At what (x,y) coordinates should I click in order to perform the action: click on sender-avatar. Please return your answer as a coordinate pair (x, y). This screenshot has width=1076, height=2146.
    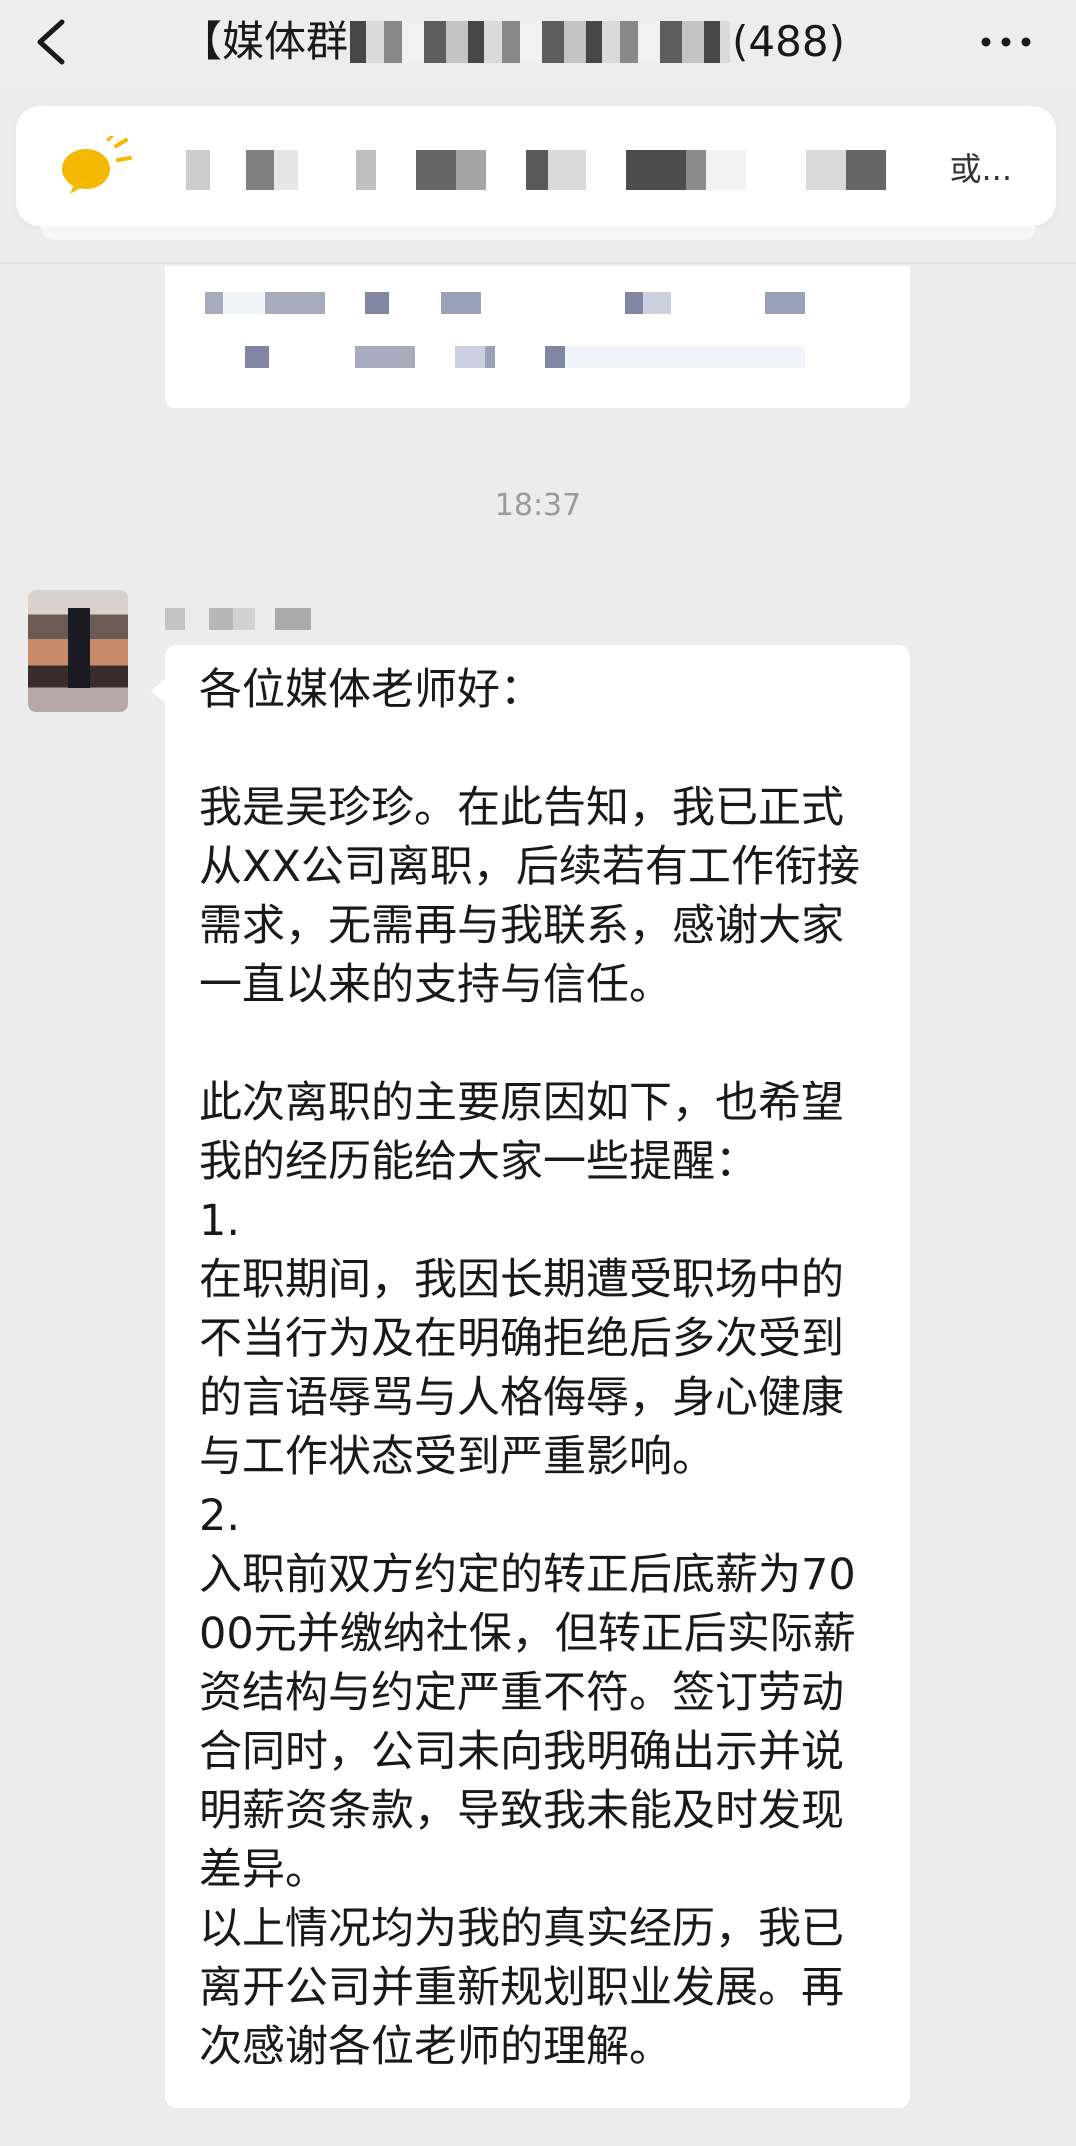
    Looking at the image, I should click on (78, 651).